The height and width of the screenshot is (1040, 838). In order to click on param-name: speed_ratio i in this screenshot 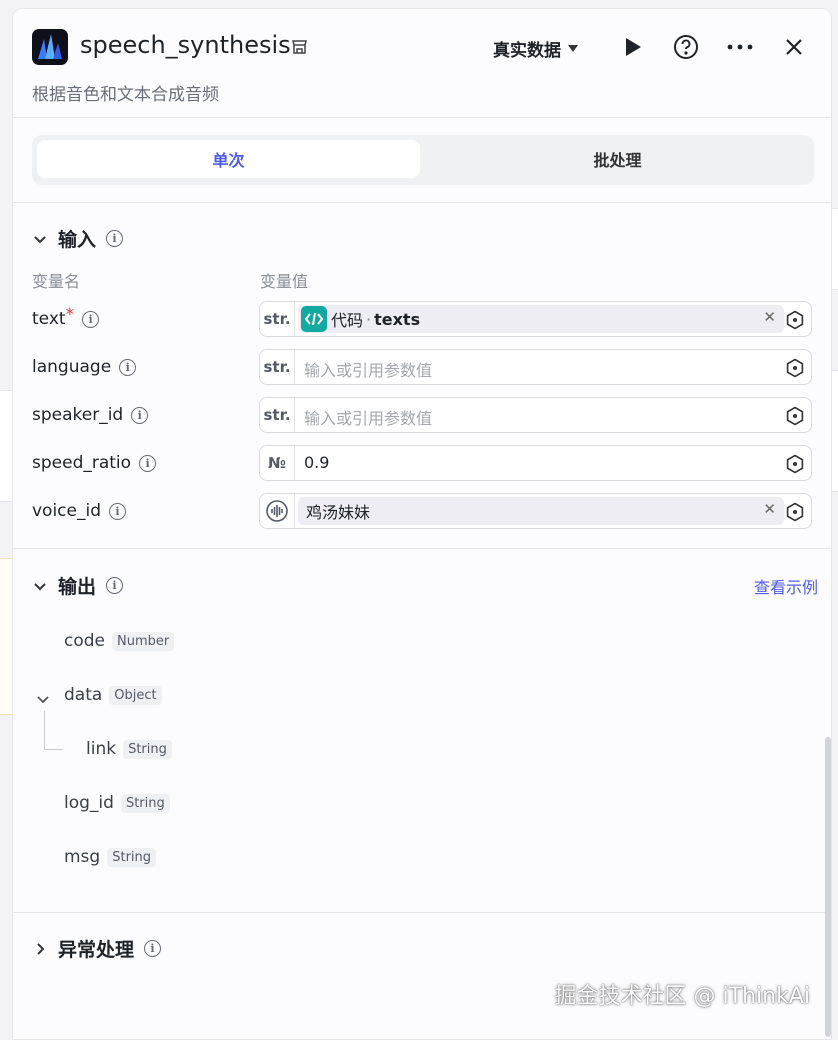, I will do `click(94, 463)`.